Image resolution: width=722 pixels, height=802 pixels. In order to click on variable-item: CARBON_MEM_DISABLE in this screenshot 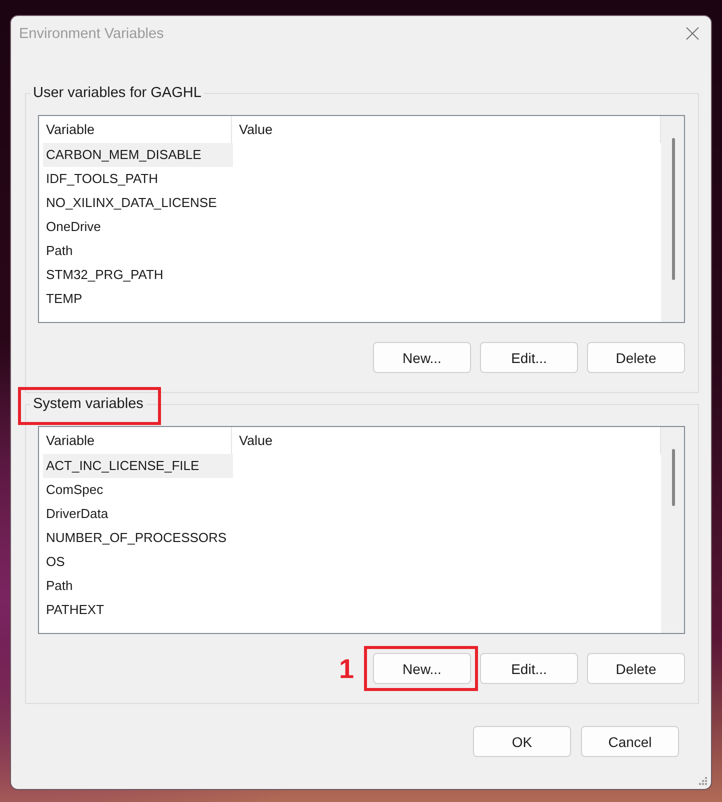, I will do `click(138, 155)`.